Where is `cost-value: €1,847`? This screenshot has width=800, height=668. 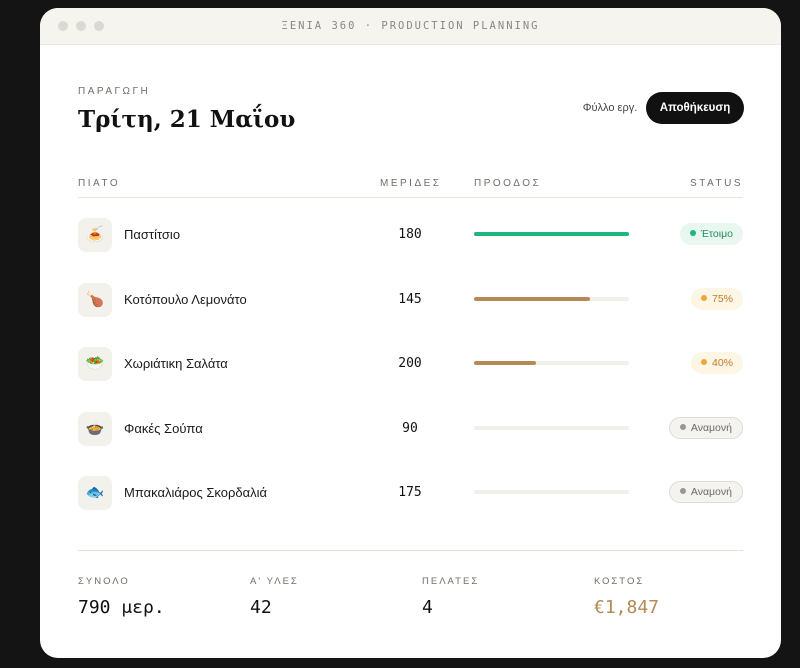 cost-value: €1,847 is located at coordinates (627, 607).